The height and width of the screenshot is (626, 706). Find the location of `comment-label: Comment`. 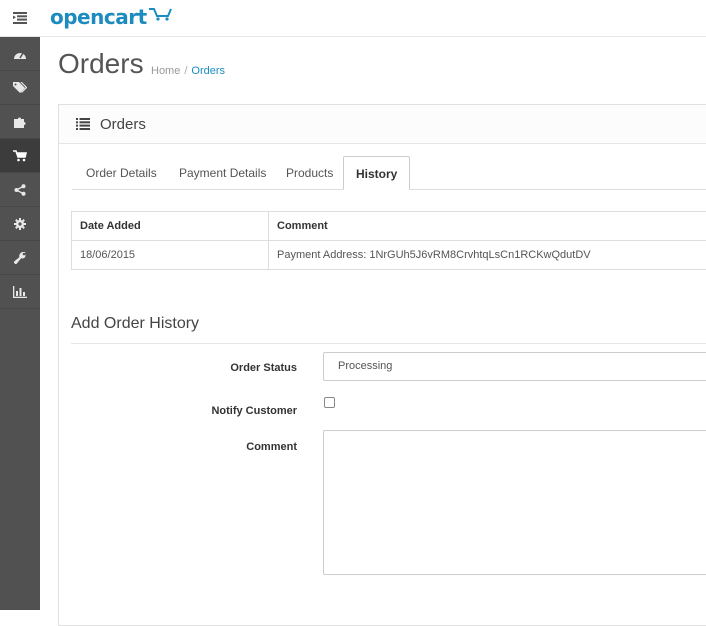

comment-label: Comment is located at coordinates (197, 447).